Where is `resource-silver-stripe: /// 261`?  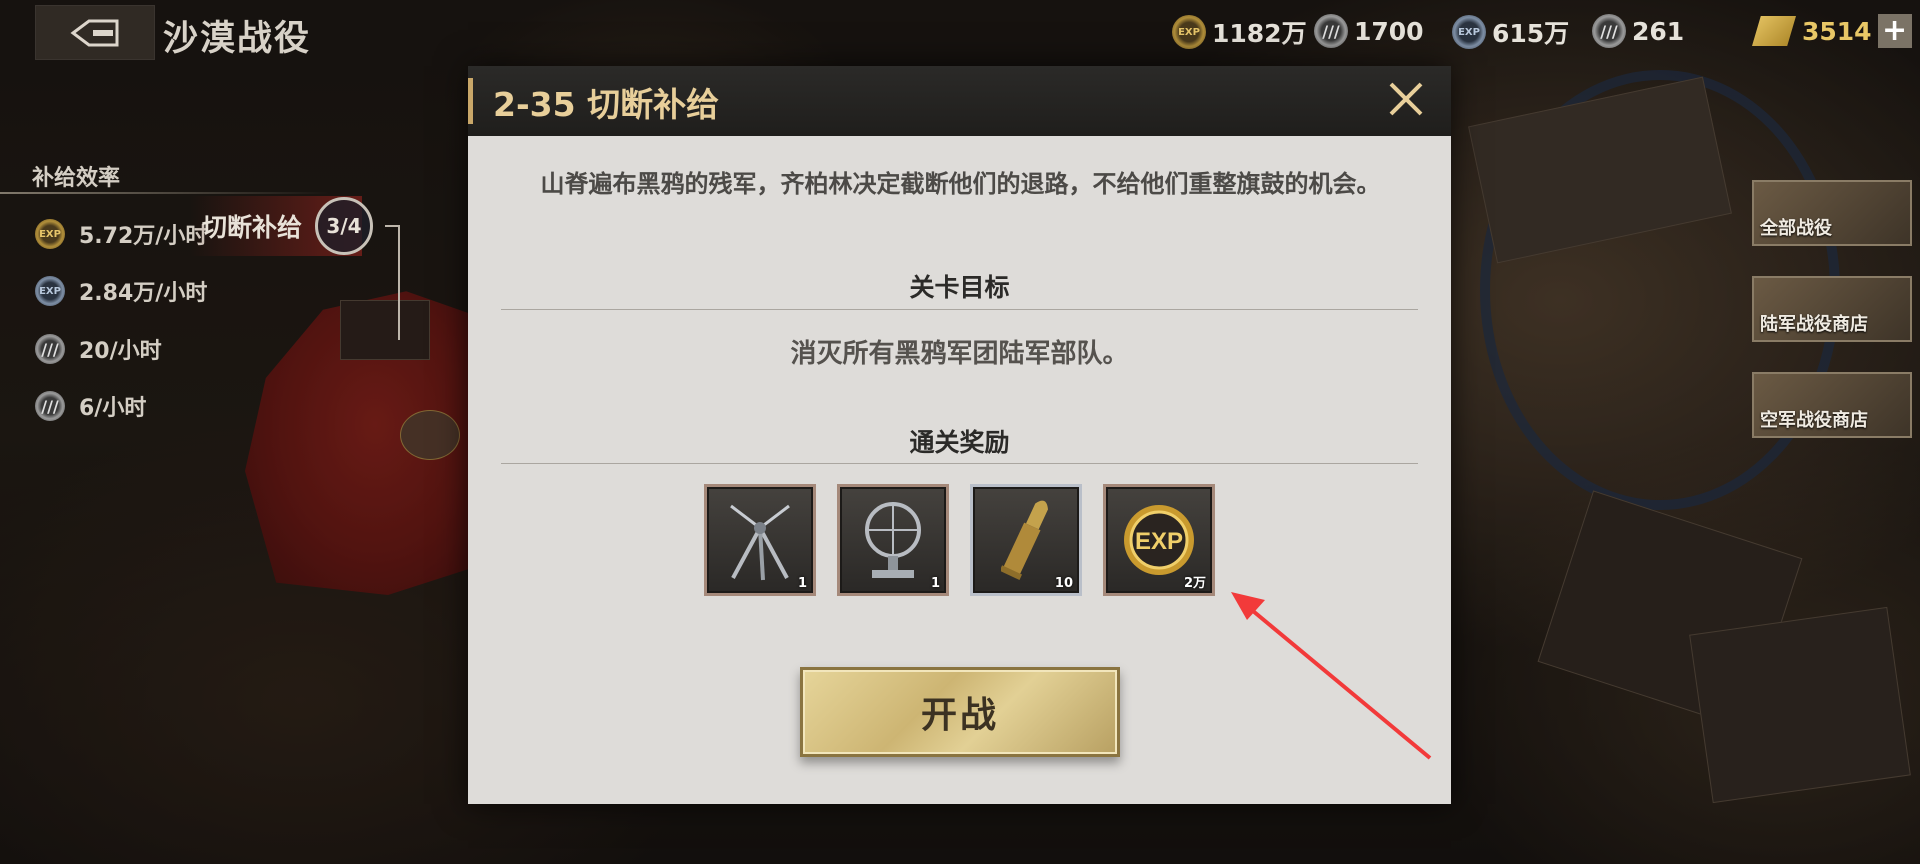 resource-silver-stripe: /// 261 is located at coordinates (1638, 31).